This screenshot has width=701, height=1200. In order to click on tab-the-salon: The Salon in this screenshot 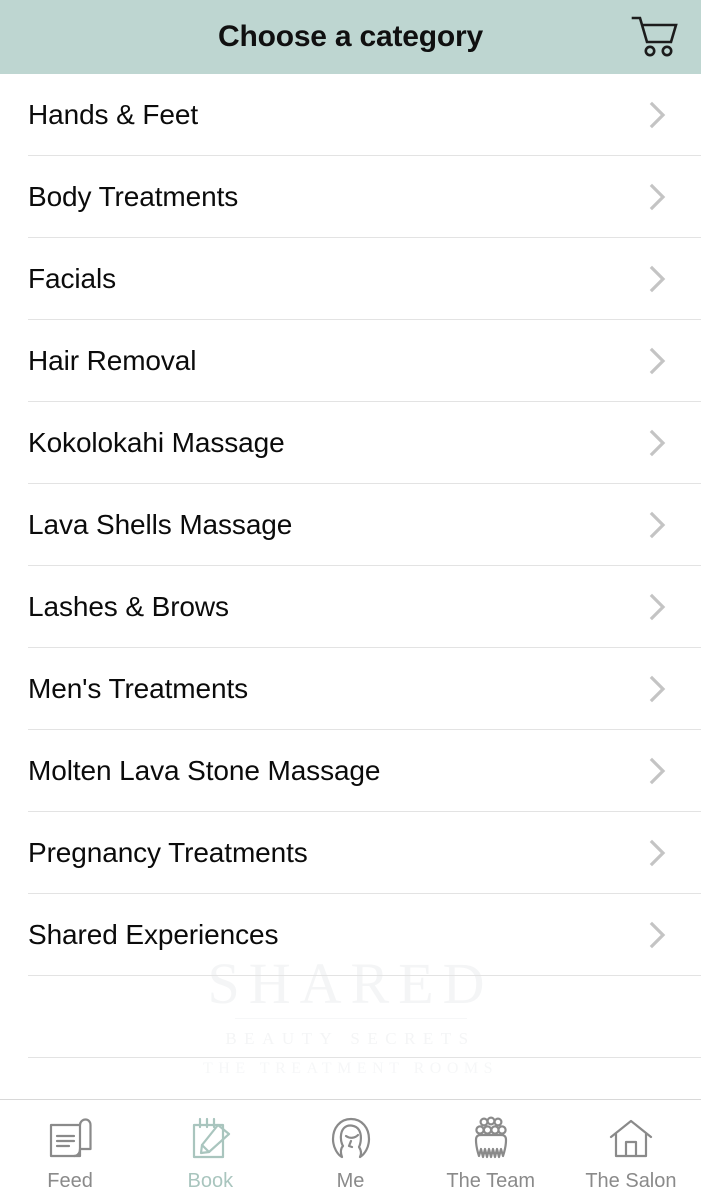, I will do `click(631, 1150)`.